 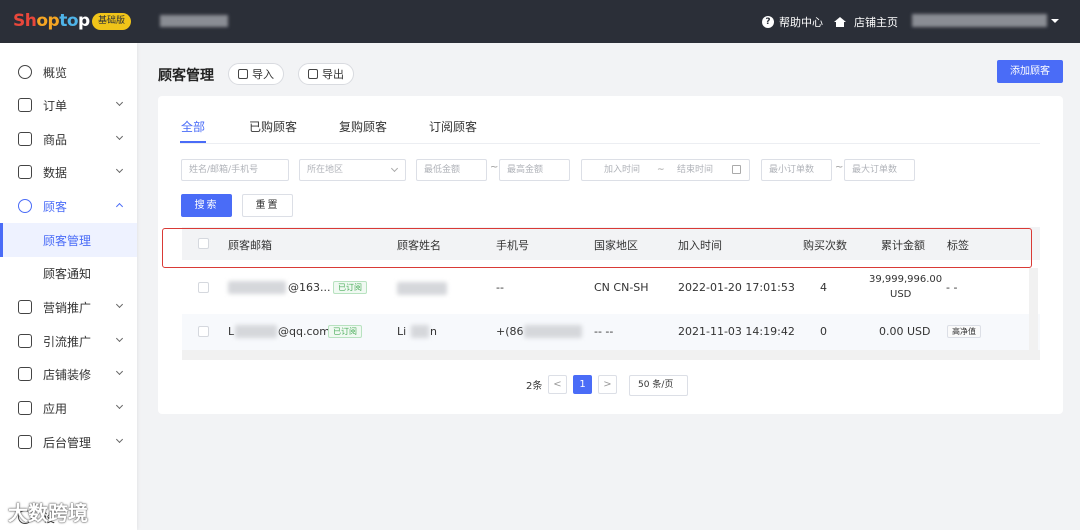 I want to click on table-header-highlight, so click(x=597, y=248).